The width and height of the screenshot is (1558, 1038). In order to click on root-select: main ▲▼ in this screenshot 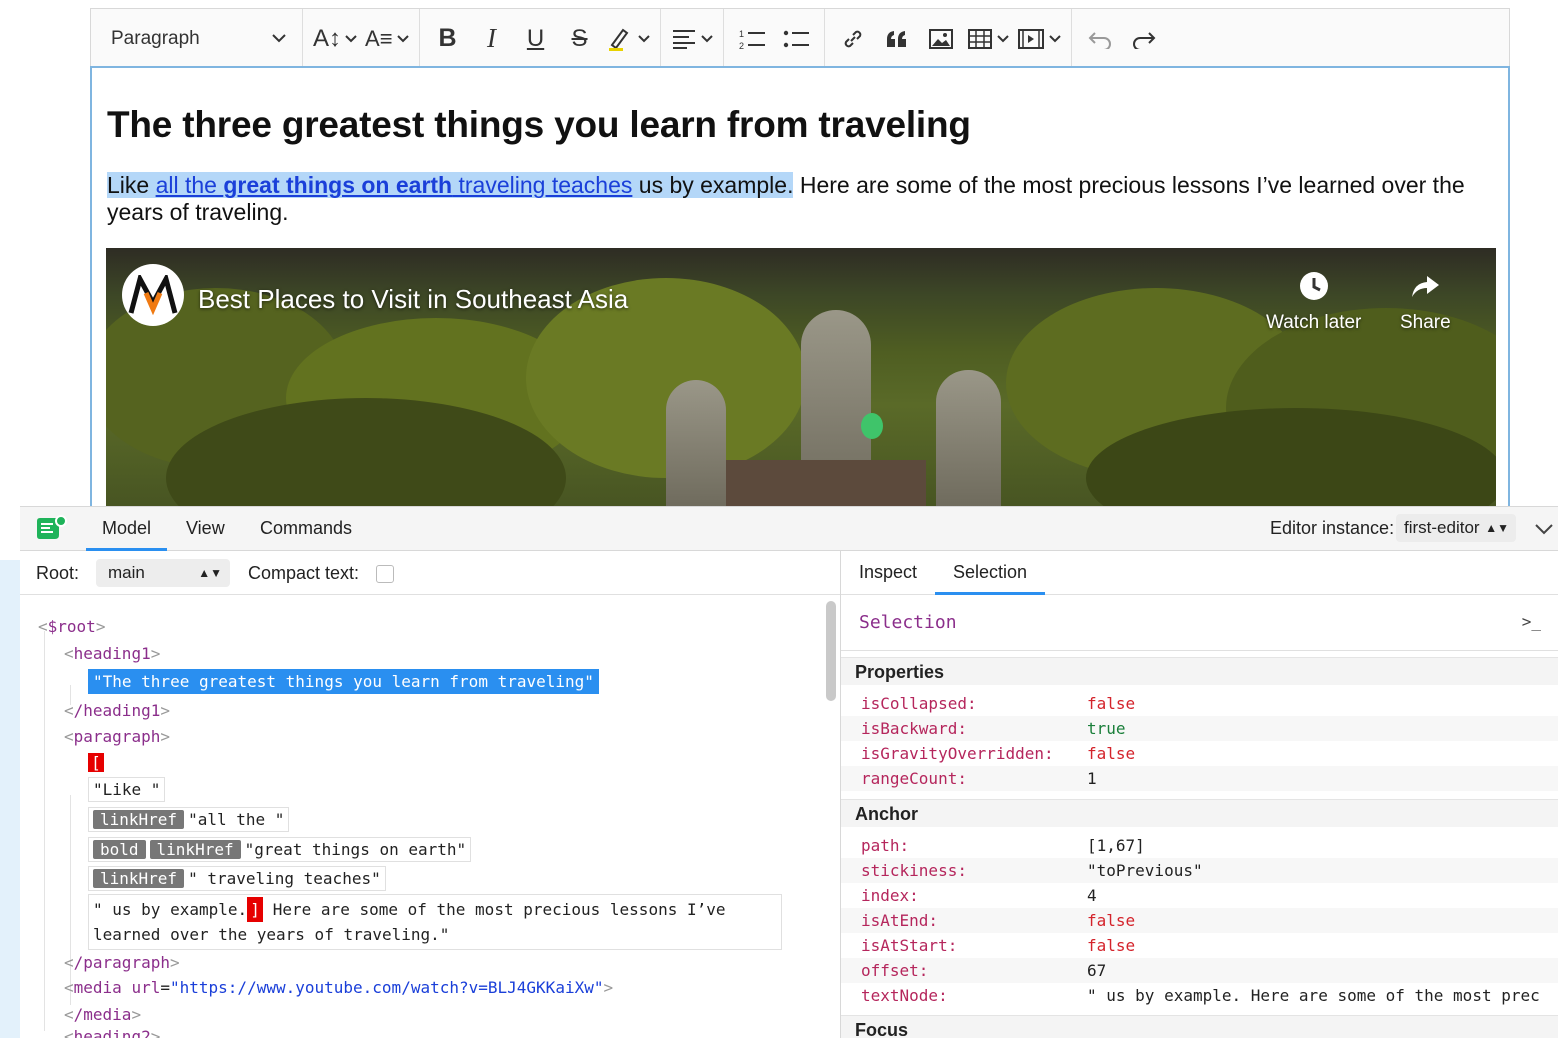, I will do `click(163, 573)`.